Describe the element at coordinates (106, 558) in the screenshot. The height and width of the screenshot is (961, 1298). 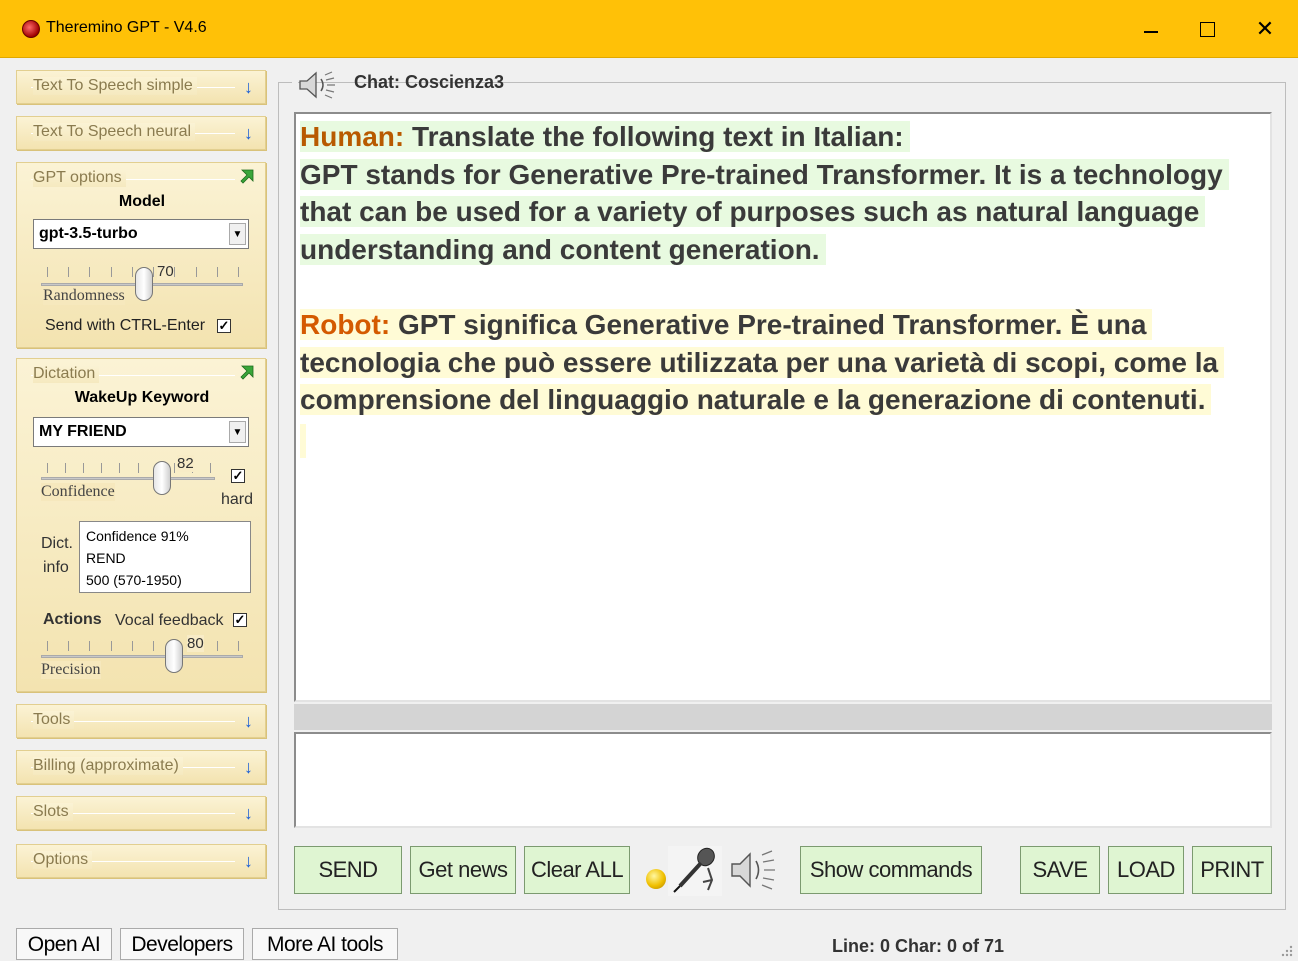
I see `info-line: REND` at that location.